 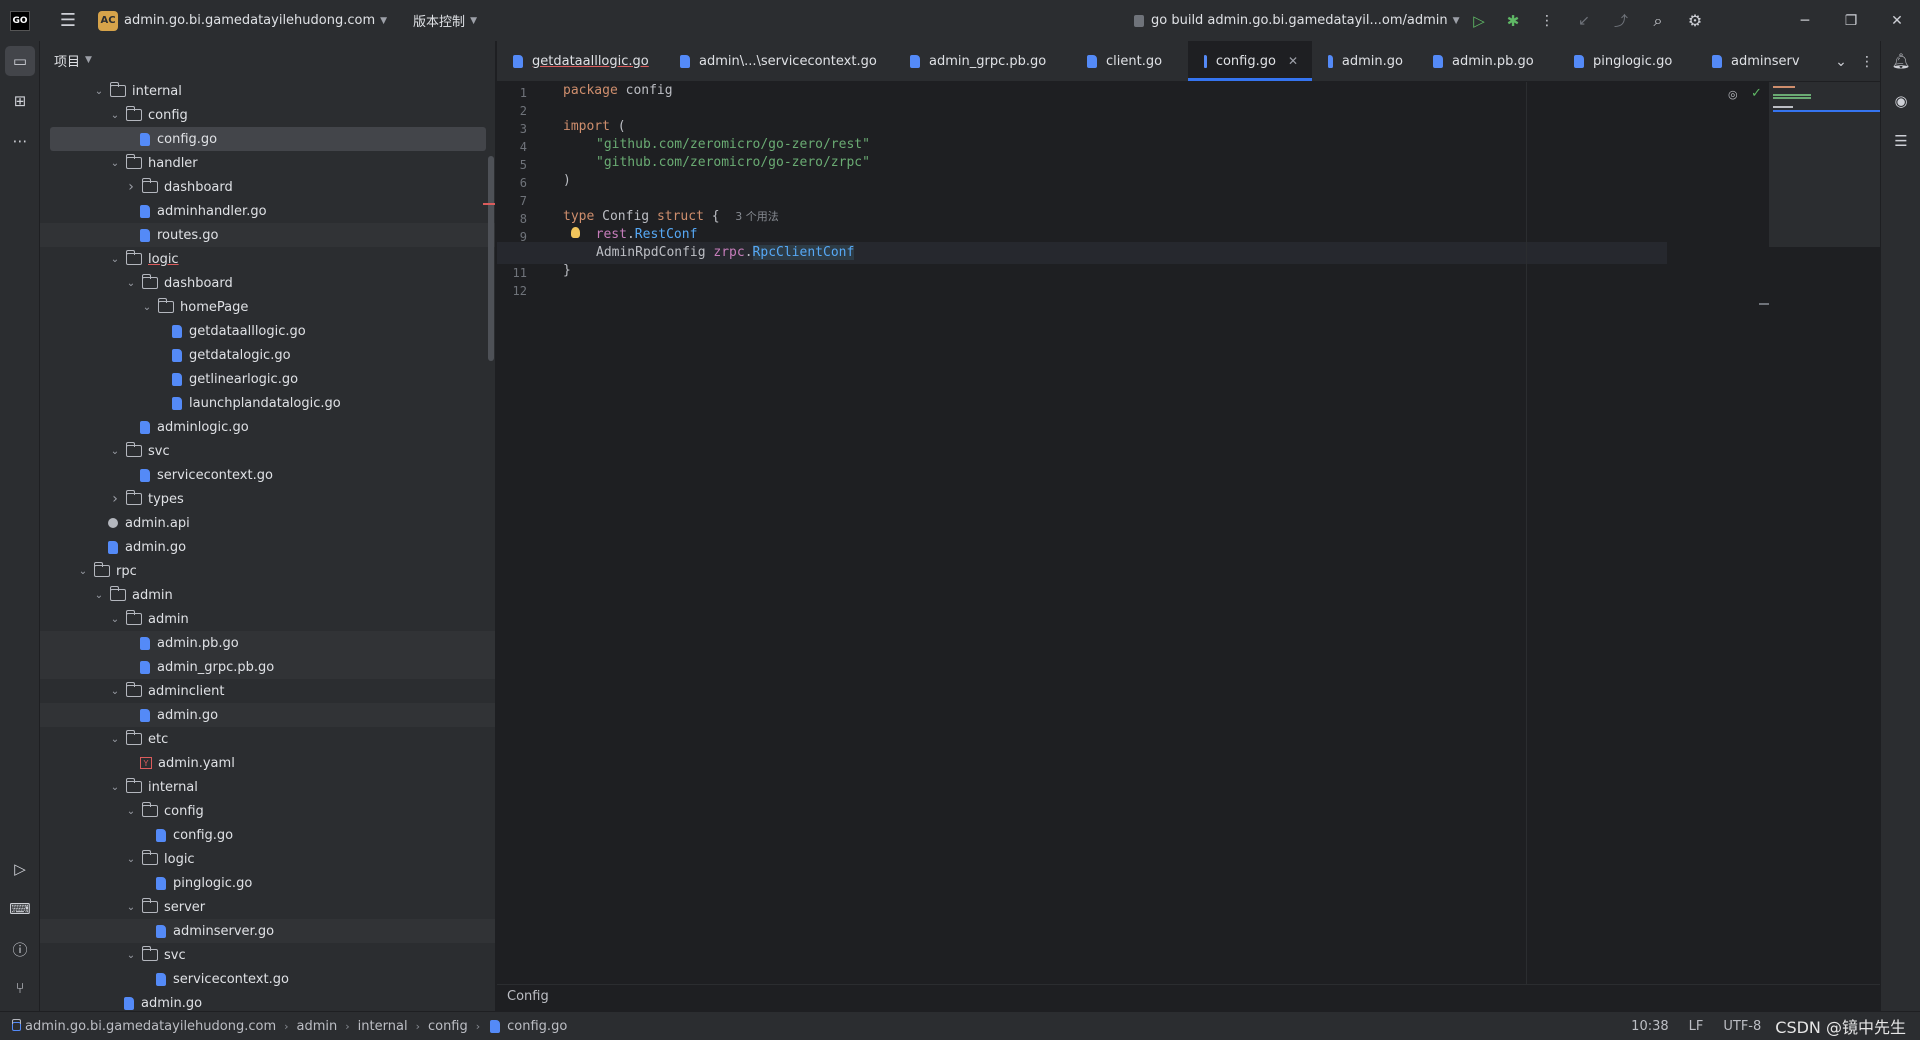 I want to click on tab-admin-go: admin.go, so click(x=1364, y=61).